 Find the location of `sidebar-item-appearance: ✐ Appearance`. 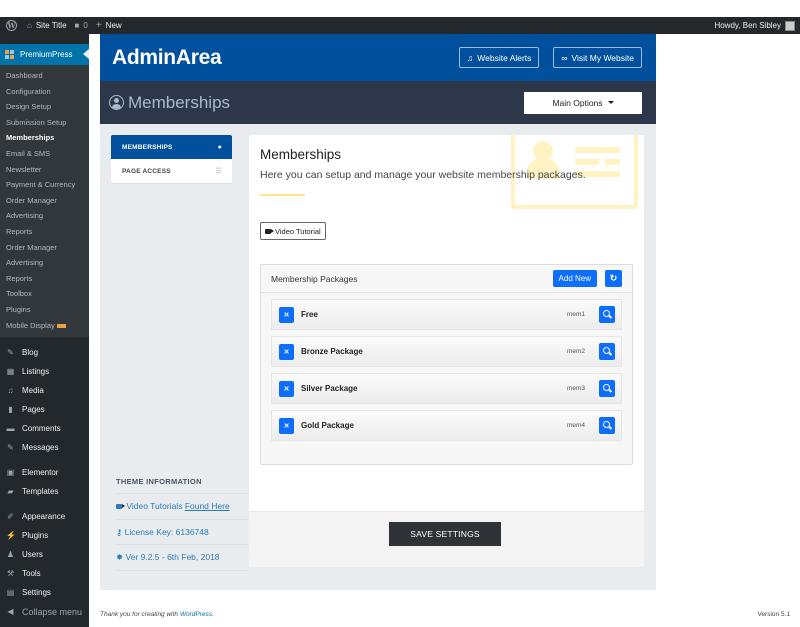

sidebar-item-appearance: ✐ Appearance is located at coordinates (44, 516).